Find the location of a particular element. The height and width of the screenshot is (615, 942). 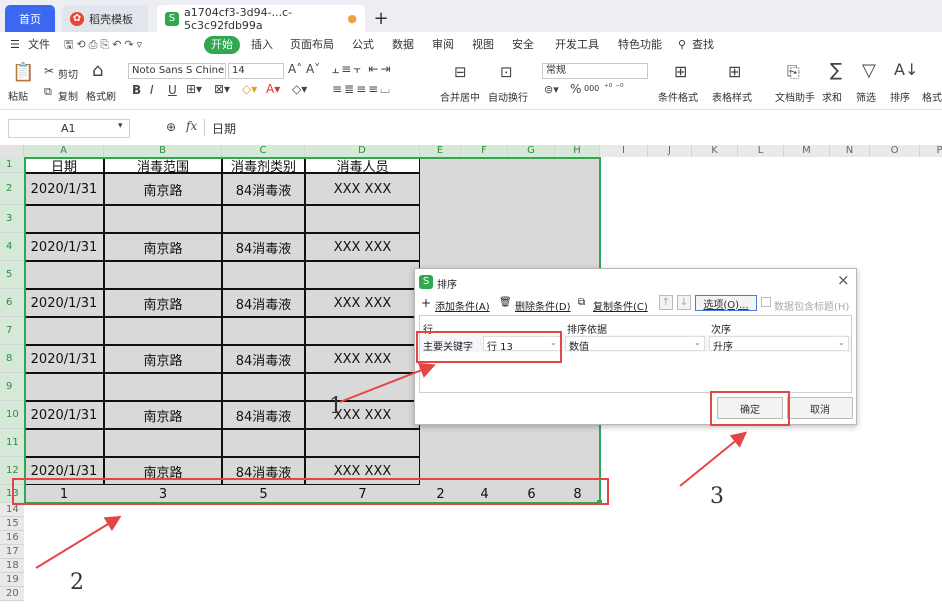

annotation-label-3: 3 is located at coordinates (717, 496).